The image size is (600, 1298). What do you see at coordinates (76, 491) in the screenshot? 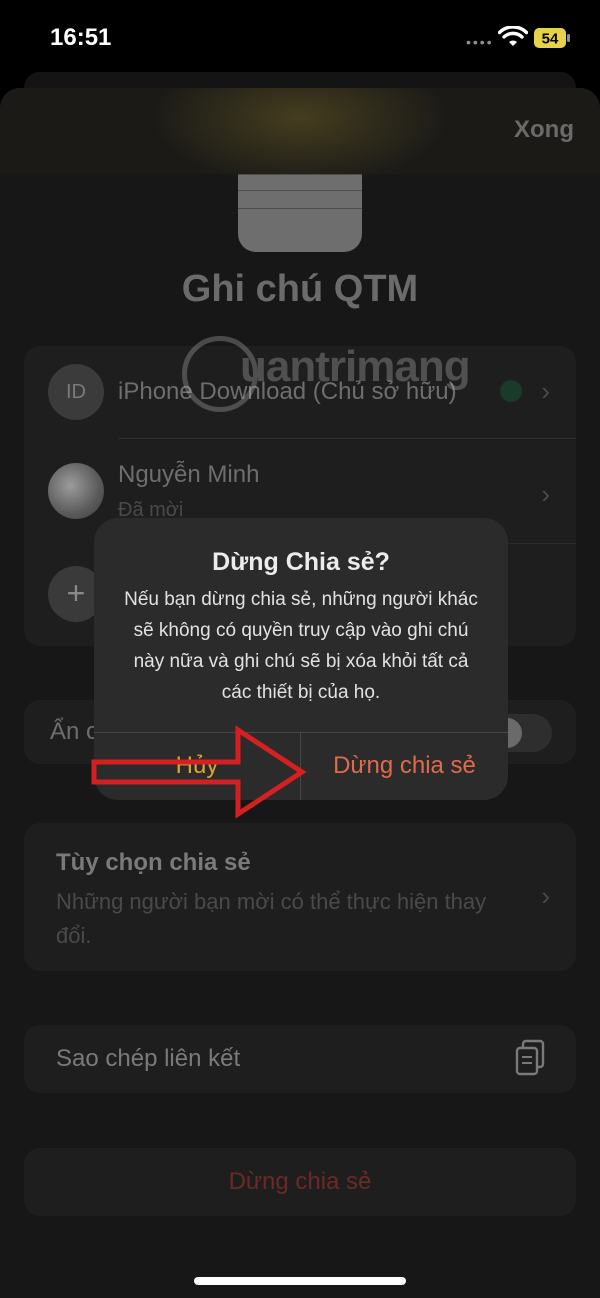
I see `avatar` at bounding box center [76, 491].